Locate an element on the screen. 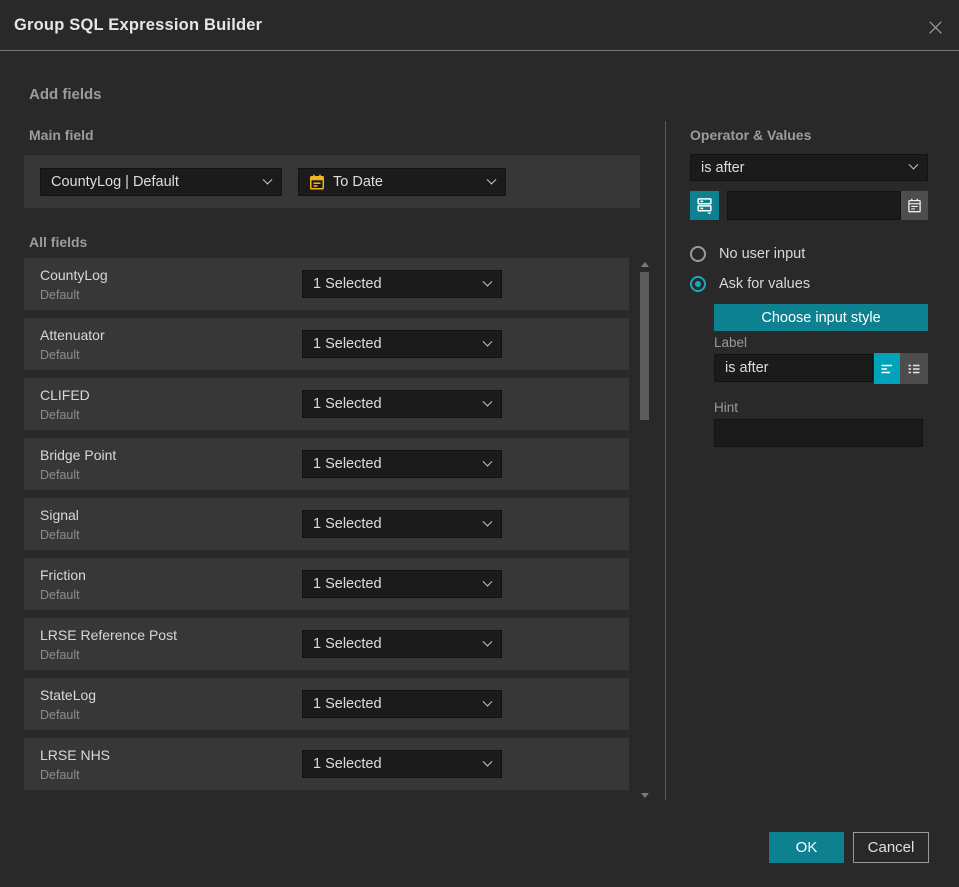 Image resolution: width=959 pixels, height=887 pixels. label-style-single-button is located at coordinates (887, 368).